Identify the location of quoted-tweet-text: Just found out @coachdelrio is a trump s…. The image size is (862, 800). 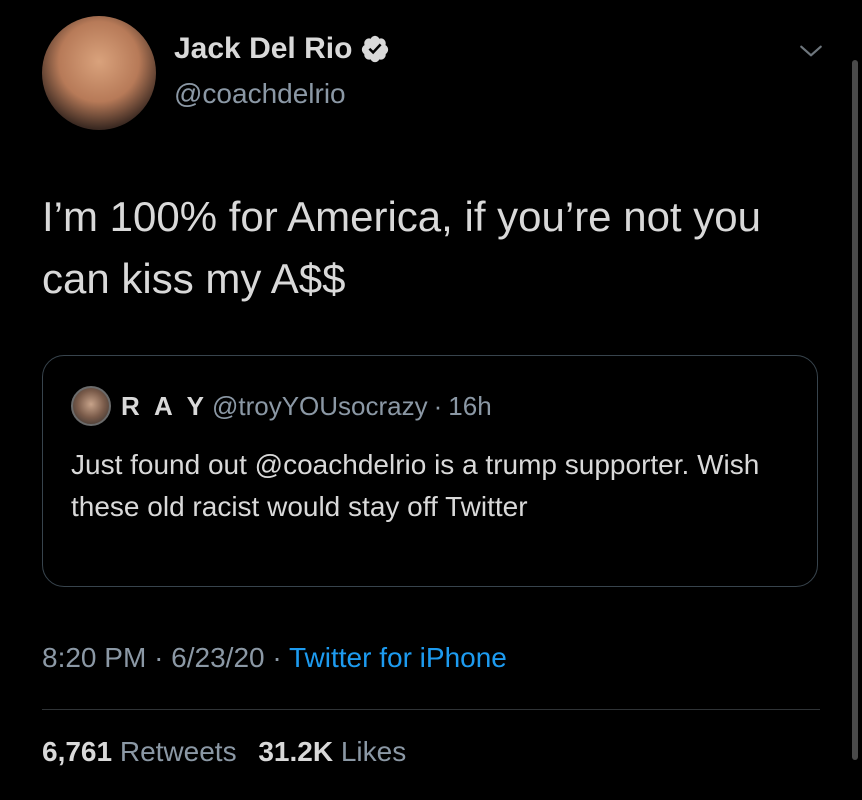
(415, 485).